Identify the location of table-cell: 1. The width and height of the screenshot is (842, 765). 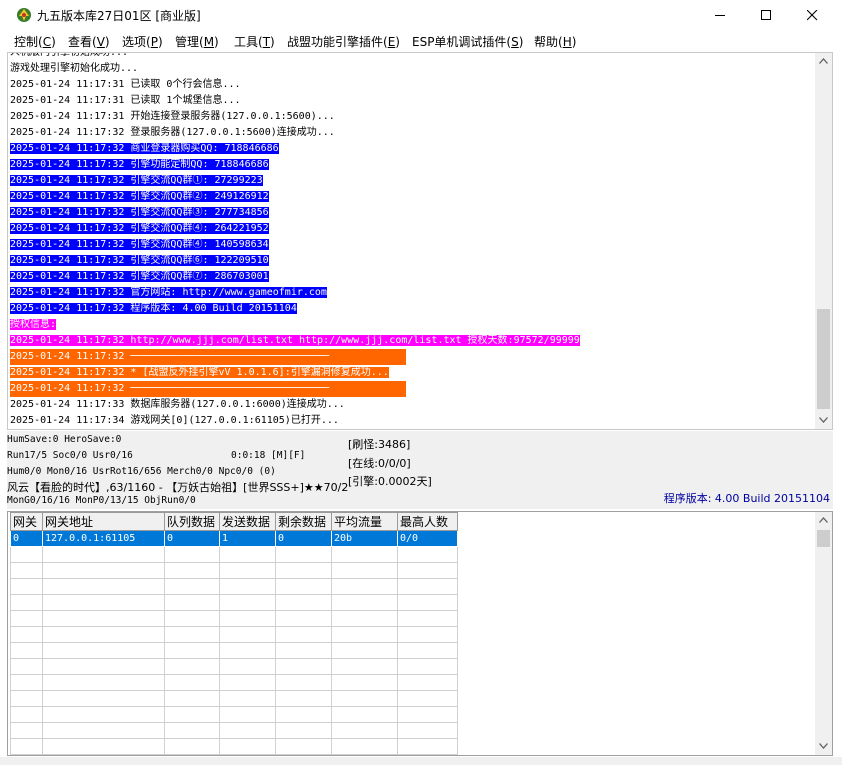
(247, 538).